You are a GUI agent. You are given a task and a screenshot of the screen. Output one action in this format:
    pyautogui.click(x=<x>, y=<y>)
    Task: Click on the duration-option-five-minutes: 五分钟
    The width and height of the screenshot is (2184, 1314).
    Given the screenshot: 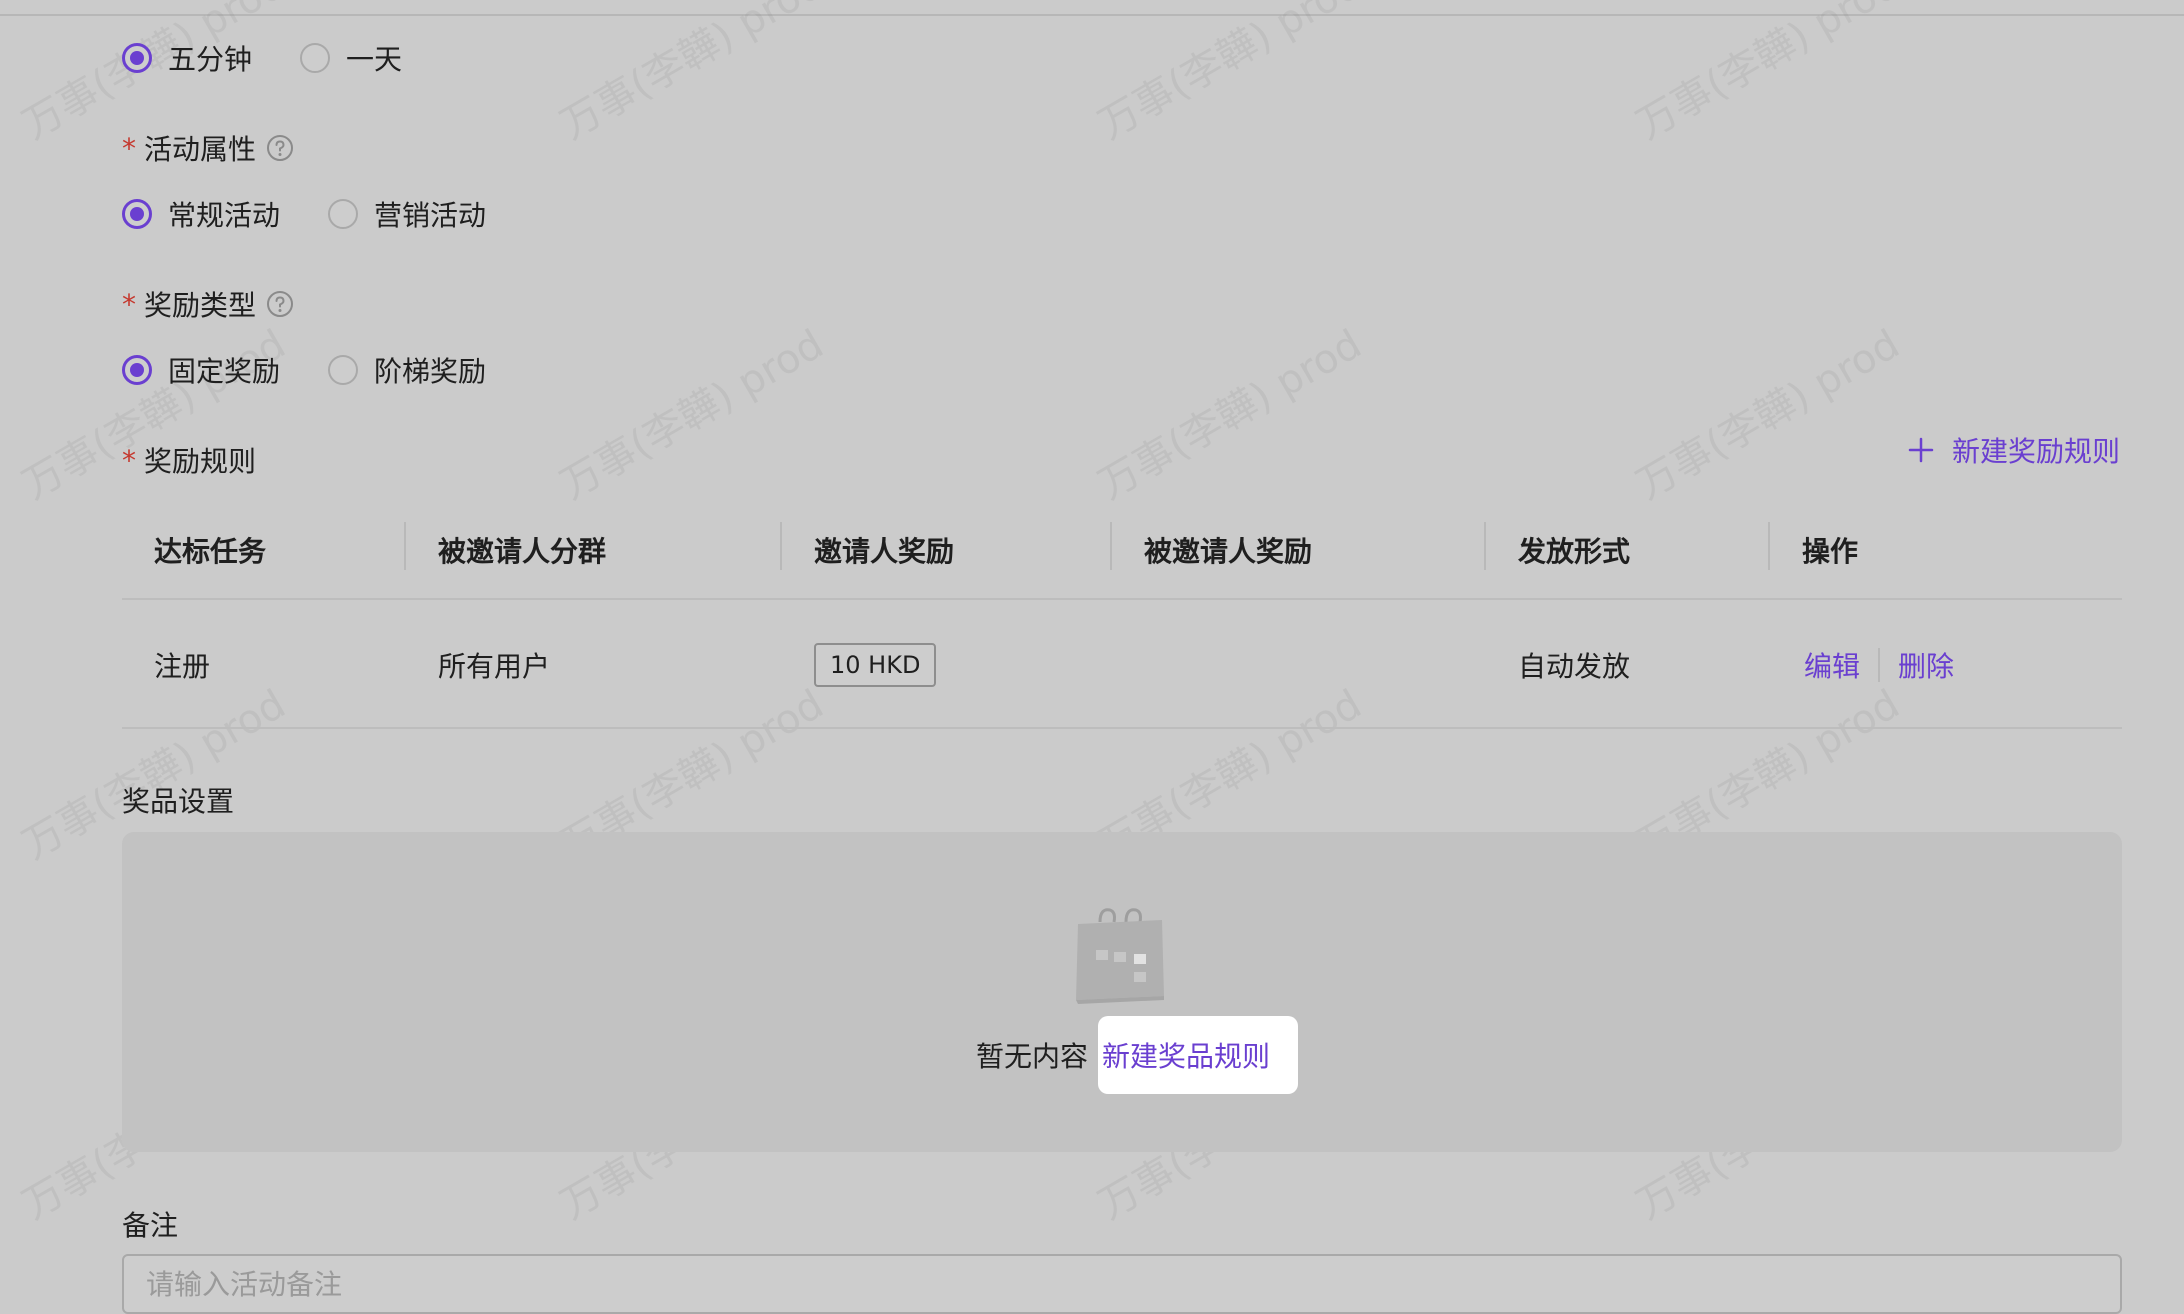 What is the action you would take?
    pyautogui.click(x=187, y=58)
    